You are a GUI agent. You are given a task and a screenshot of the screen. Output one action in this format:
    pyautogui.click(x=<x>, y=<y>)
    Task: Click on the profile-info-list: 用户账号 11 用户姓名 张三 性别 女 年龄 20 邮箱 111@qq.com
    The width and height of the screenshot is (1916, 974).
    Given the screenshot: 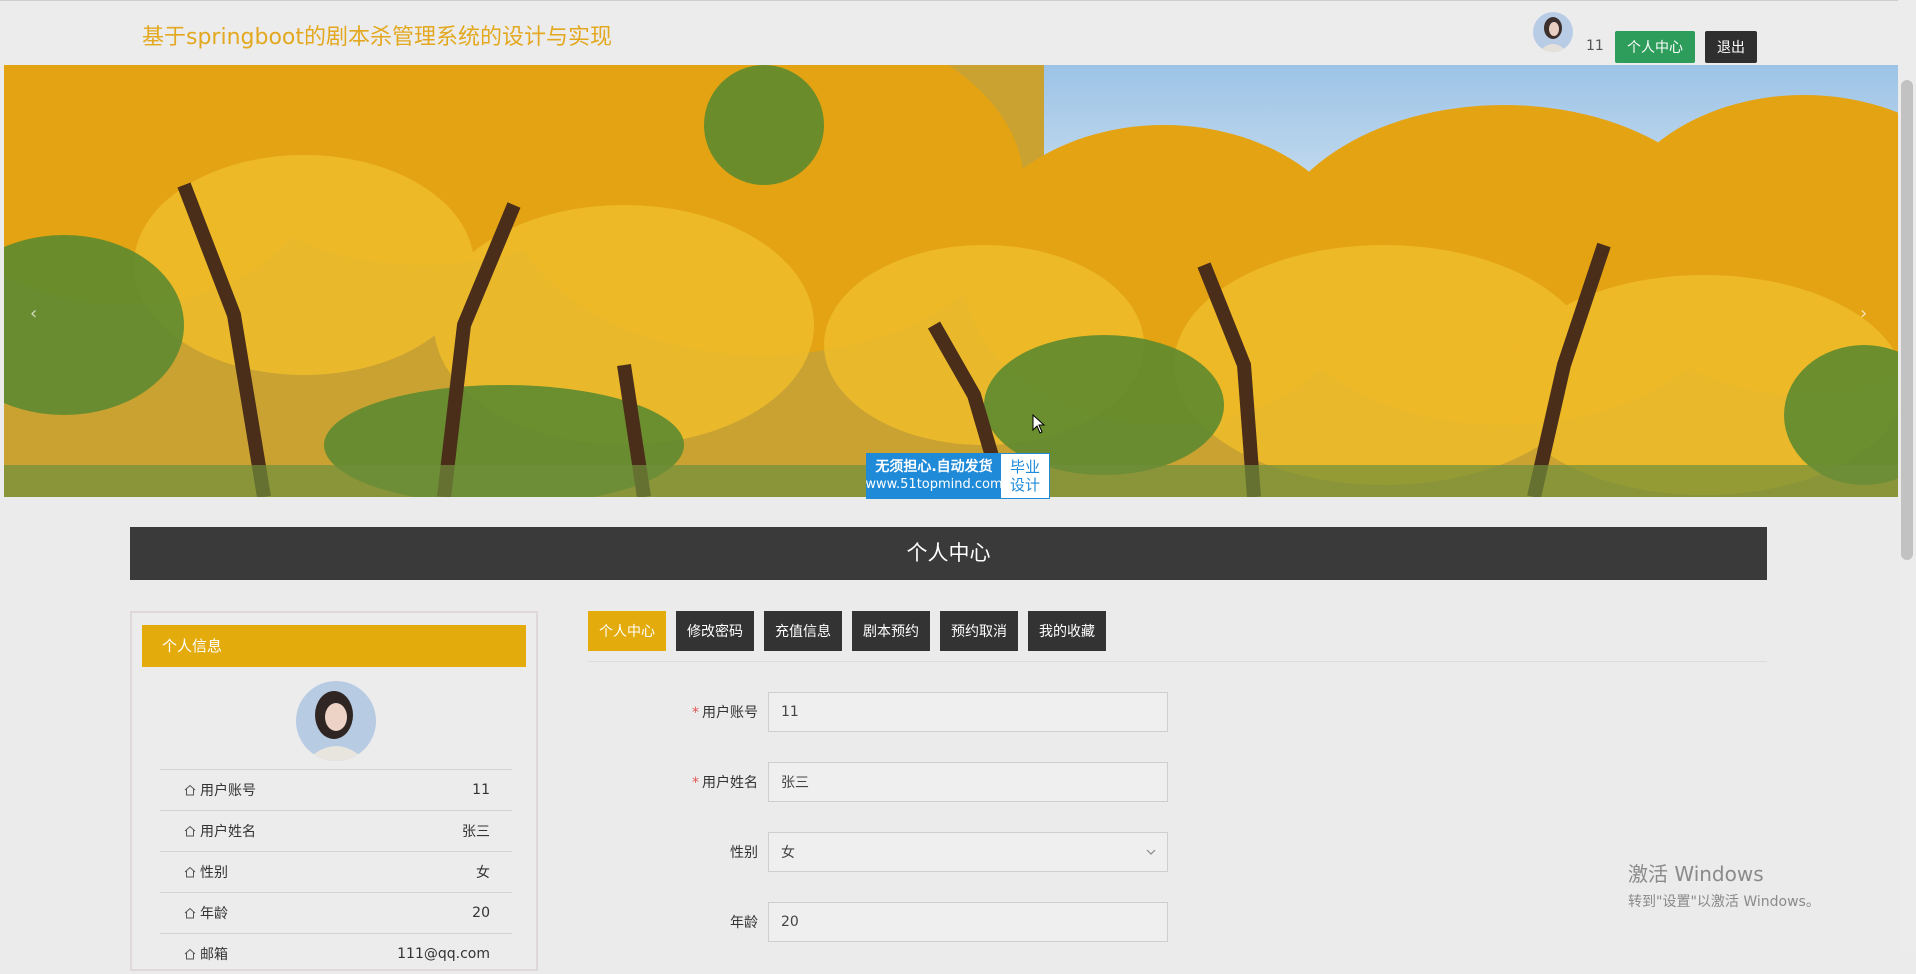 What is the action you would take?
    pyautogui.click(x=336, y=871)
    